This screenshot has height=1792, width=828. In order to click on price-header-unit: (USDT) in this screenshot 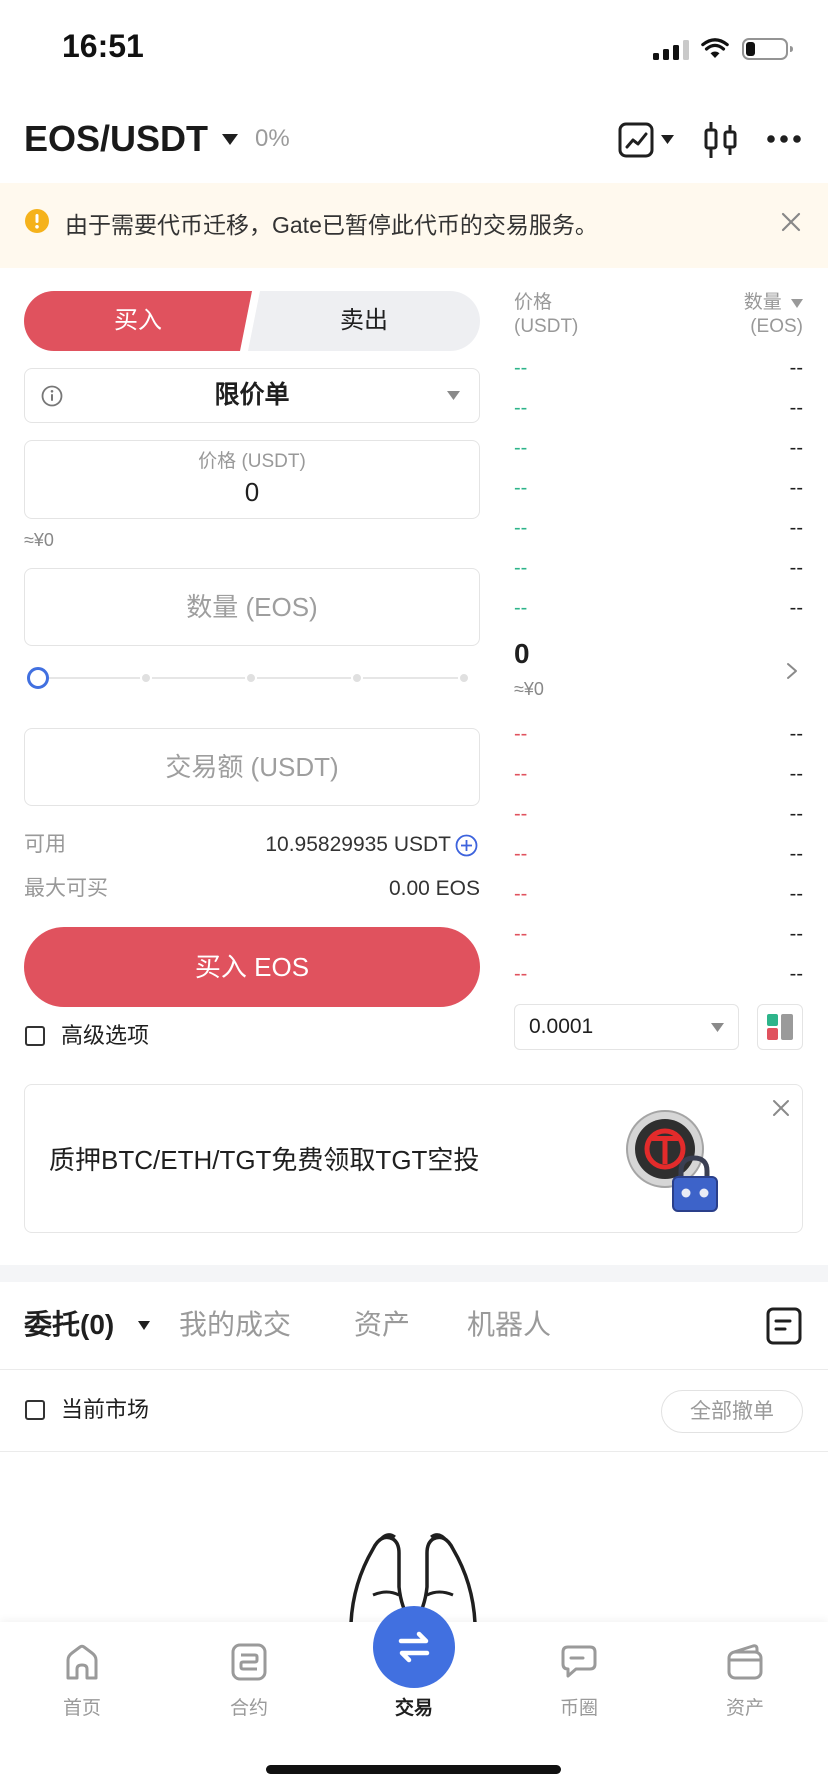, I will do `click(546, 326)`.